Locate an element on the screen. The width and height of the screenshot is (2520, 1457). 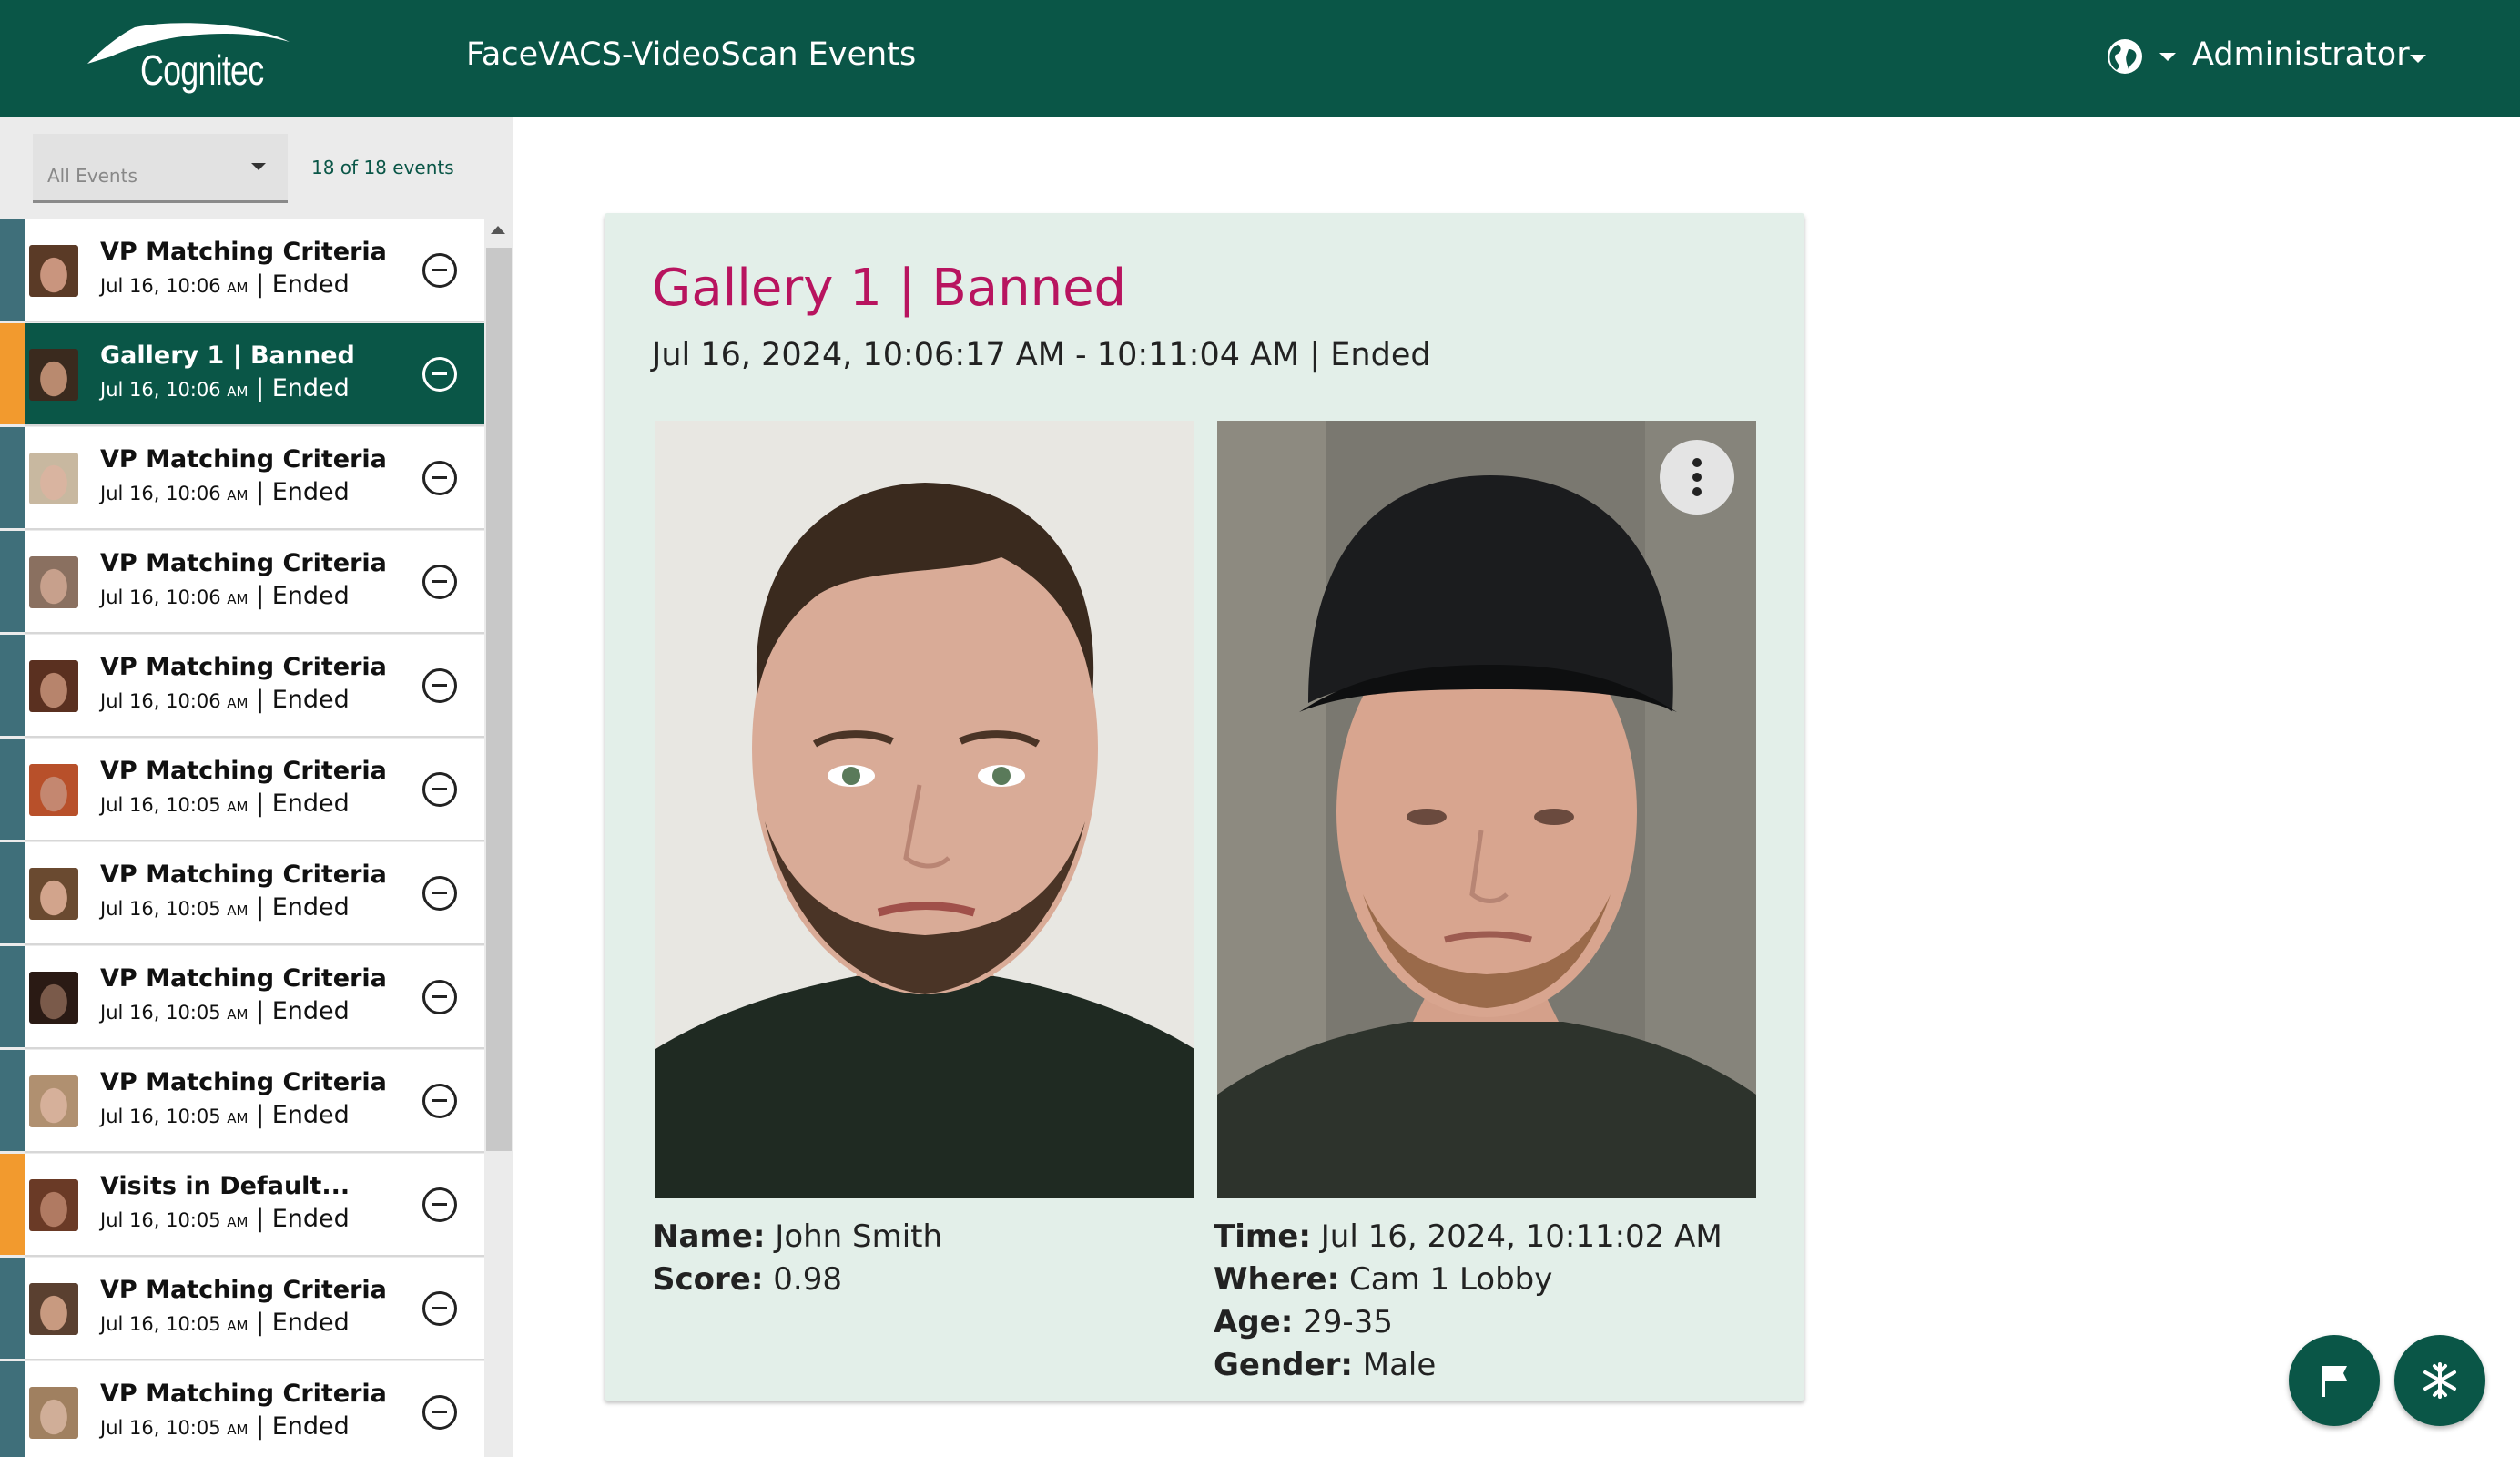
scrollbar-thumb is located at coordinates (499, 699).